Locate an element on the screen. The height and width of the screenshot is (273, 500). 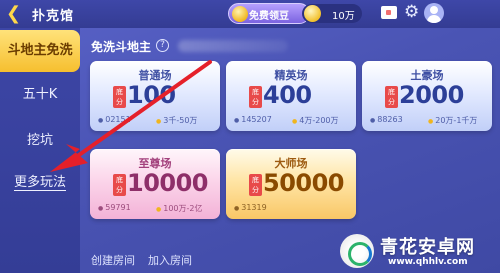
watermark-url: www.qhhlv.com is located at coordinates (428, 262).